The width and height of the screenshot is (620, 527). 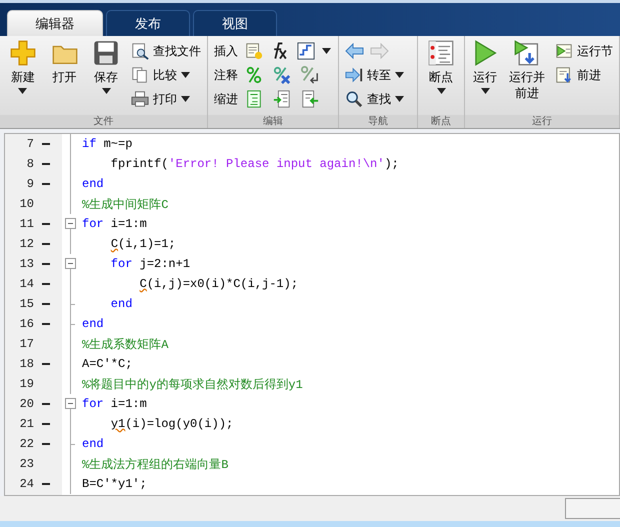 I want to click on compare-icon, so click(x=140, y=75).